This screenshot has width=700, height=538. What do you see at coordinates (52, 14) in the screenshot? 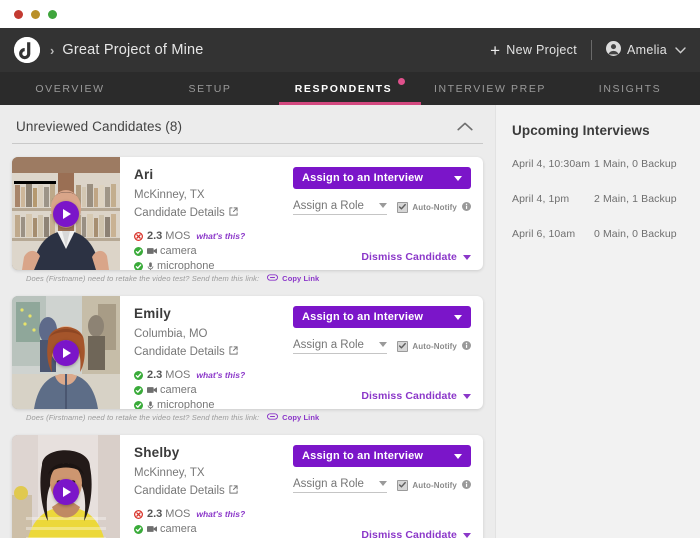
I see `window-maximize-button` at bounding box center [52, 14].